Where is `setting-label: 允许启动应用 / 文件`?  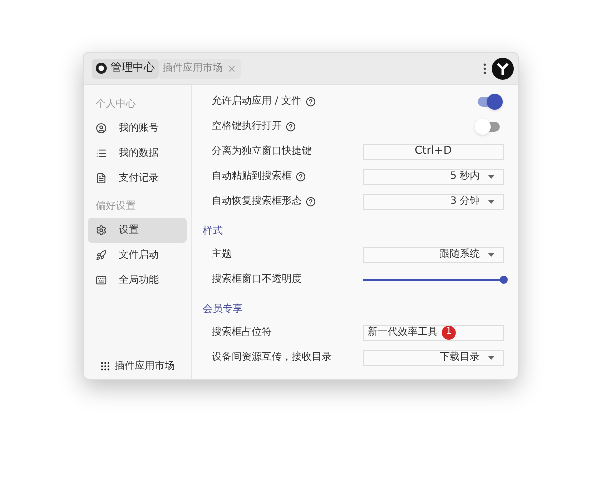
setting-label: 允许启动应用 / 文件 is located at coordinates (257, 101).